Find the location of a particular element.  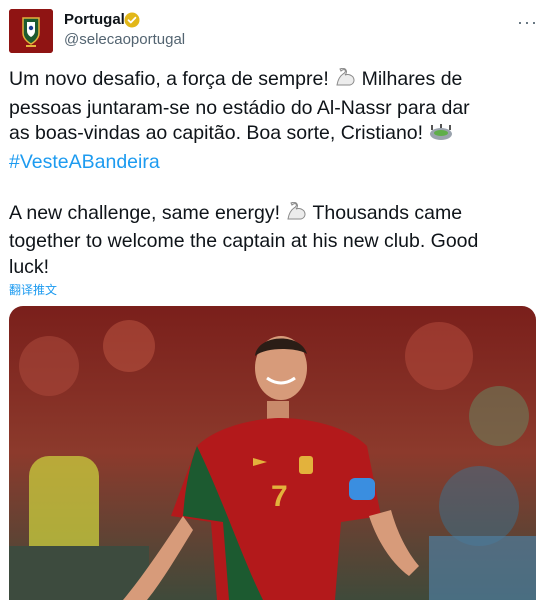

hashtag-link: #VesteABandeira is located at coordinates (84, 162).